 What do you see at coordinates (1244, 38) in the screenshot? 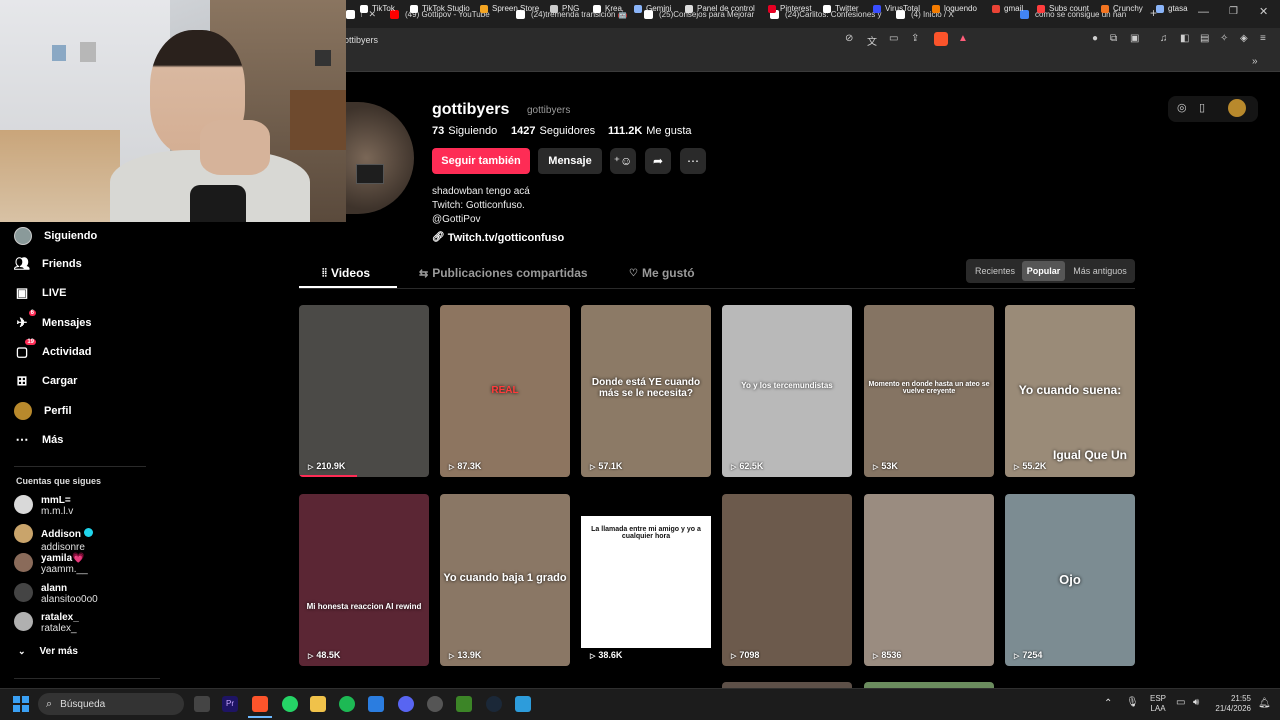
I see `vpn-icon: ◈` at bounding box center [1244, 38].